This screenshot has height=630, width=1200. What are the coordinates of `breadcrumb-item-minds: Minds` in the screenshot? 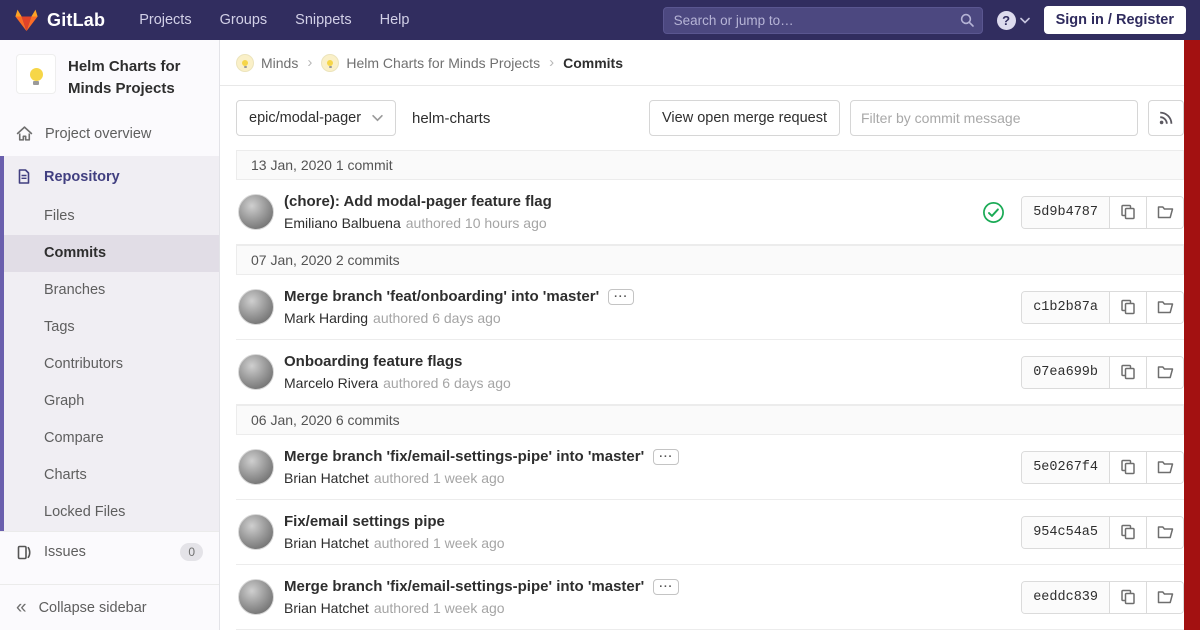 It's located at (267, 62).